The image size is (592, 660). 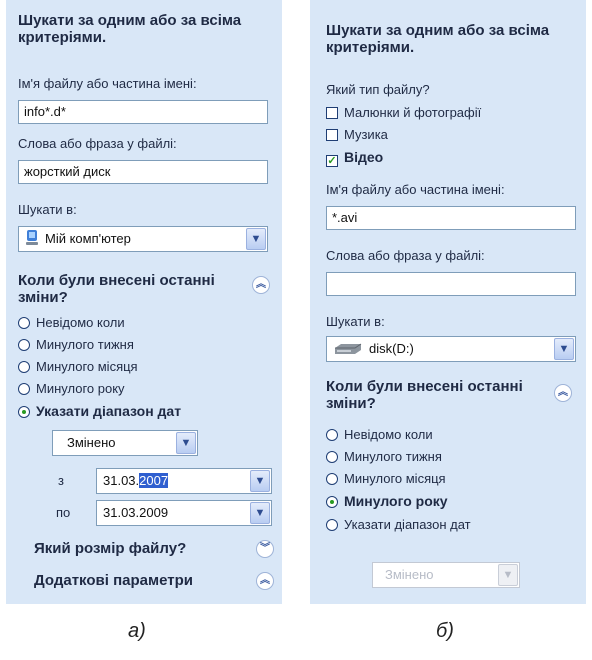 What do you see at coordinates (143, 239) in the screenshot?
I see `search-in-select: Мій комп'ютер ▼` at bounding box center [143, 239].